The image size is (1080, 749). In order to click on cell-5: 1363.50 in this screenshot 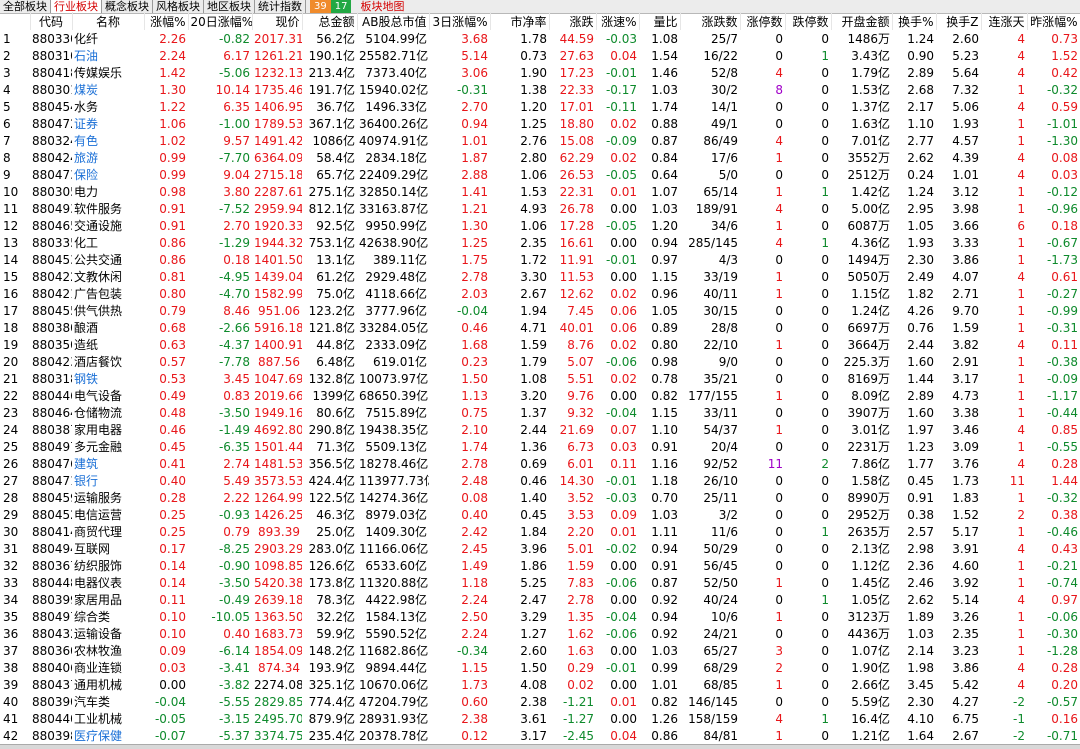, I will do `click(278, 616)`.